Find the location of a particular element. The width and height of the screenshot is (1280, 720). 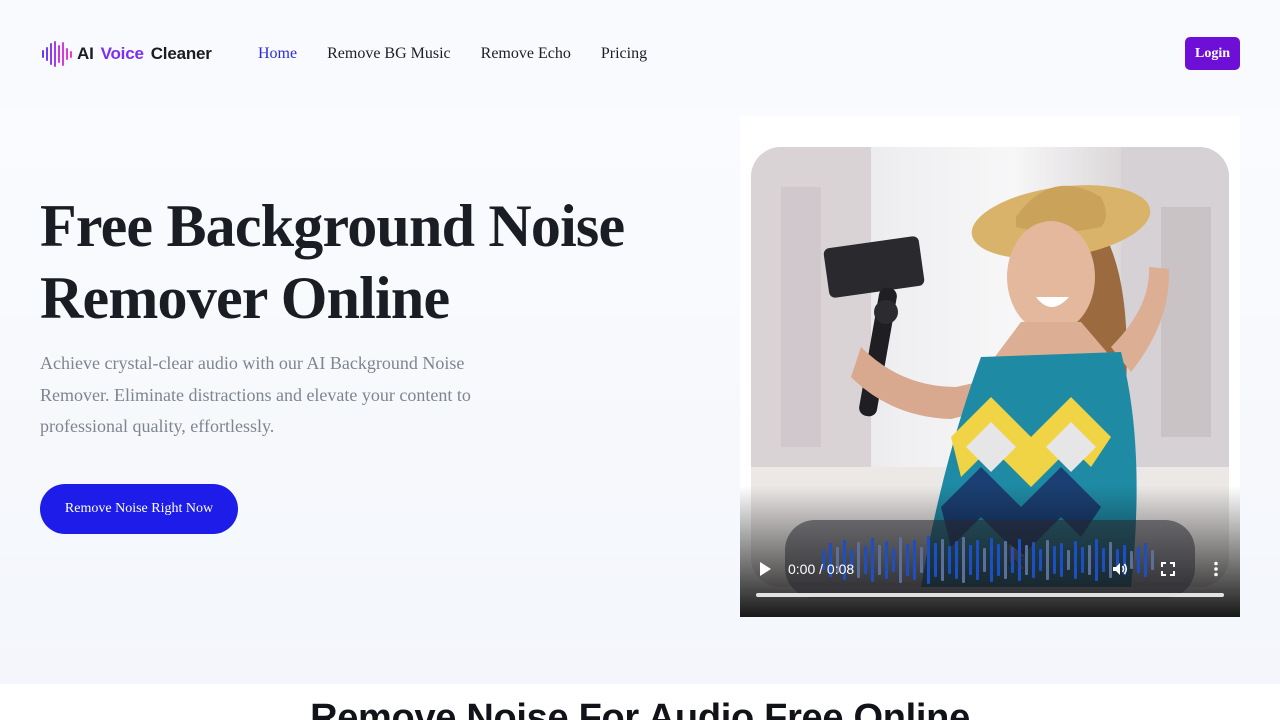

nav-remove-echo: Remove Echo is located at coordinates (526, 54).